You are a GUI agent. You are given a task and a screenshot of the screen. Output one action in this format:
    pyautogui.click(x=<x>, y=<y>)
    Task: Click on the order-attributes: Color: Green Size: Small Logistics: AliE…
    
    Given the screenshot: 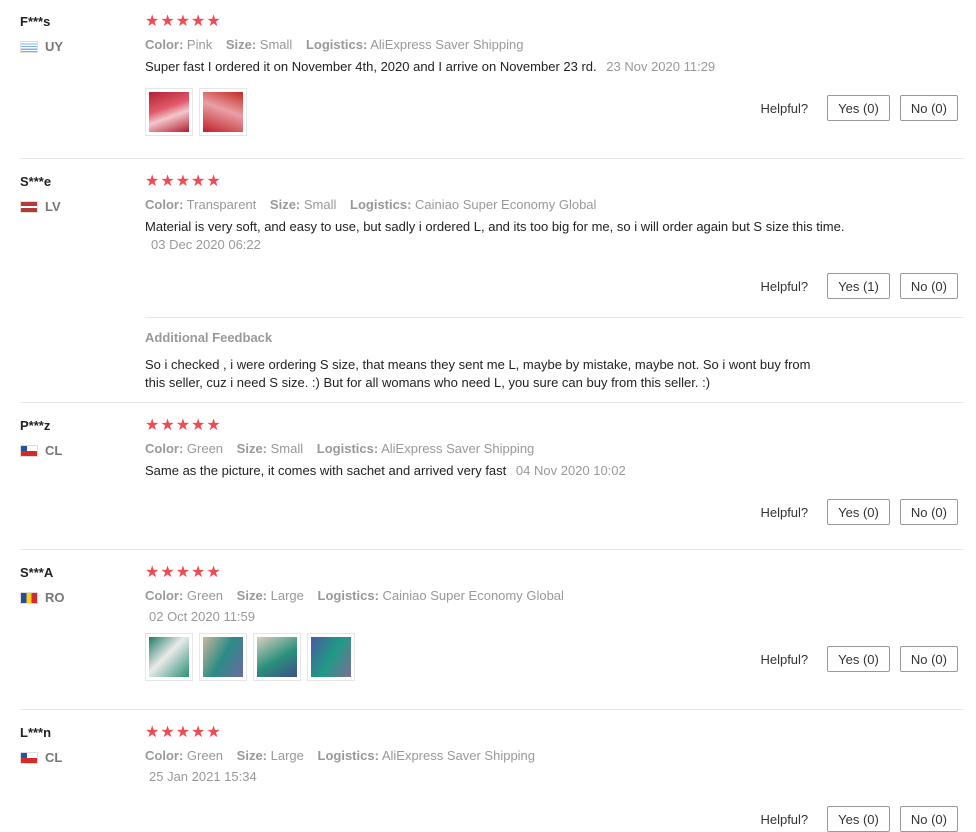 What is the action you would take?
    pyautogui.click(x=495, y=448)
    